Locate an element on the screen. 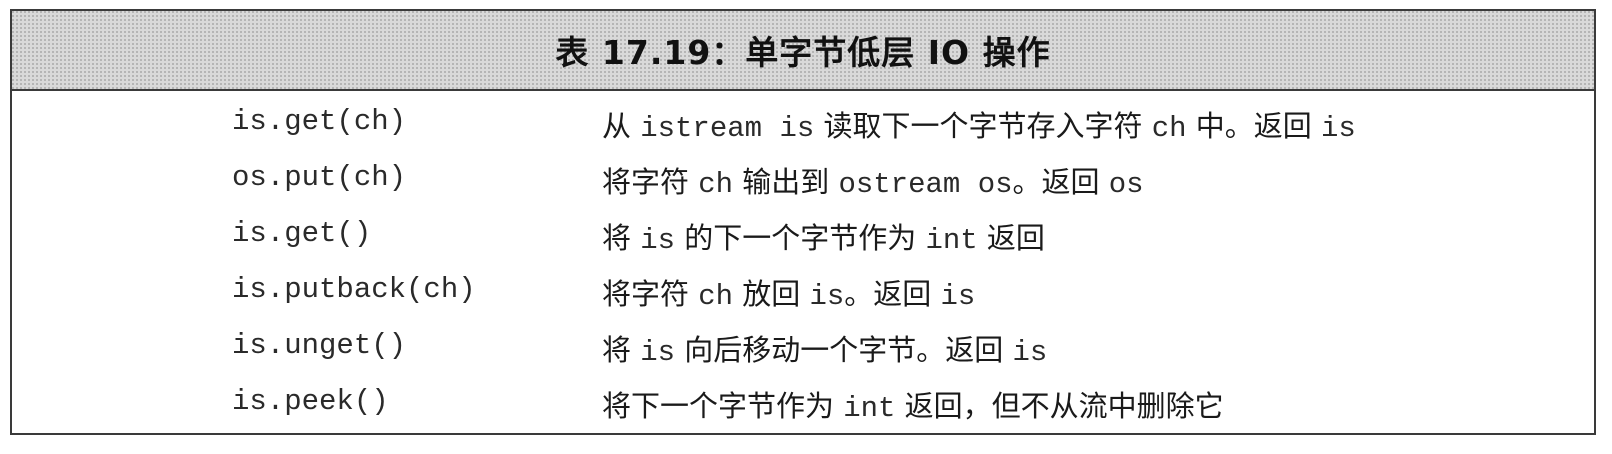 The width and height of the screenshot is (1612, 454). description-cell: 从 istream is 读取下一个字节存入字符 ch 中。返回 is is located at coordinates (979, 124).